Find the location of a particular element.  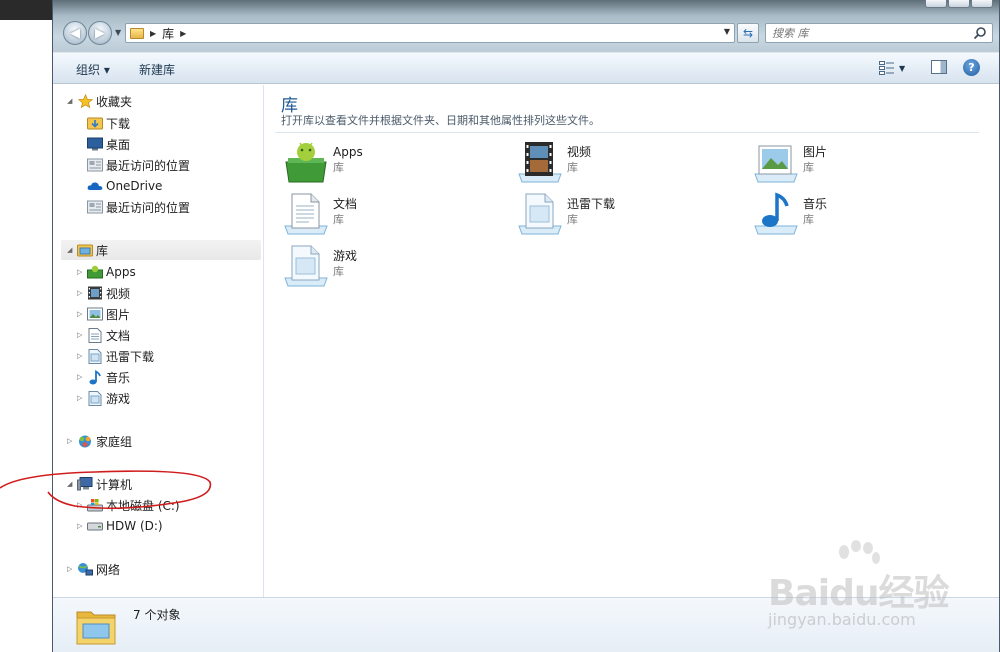

nav-item-desktop: 桌面 is located at coordinates (108, 144).